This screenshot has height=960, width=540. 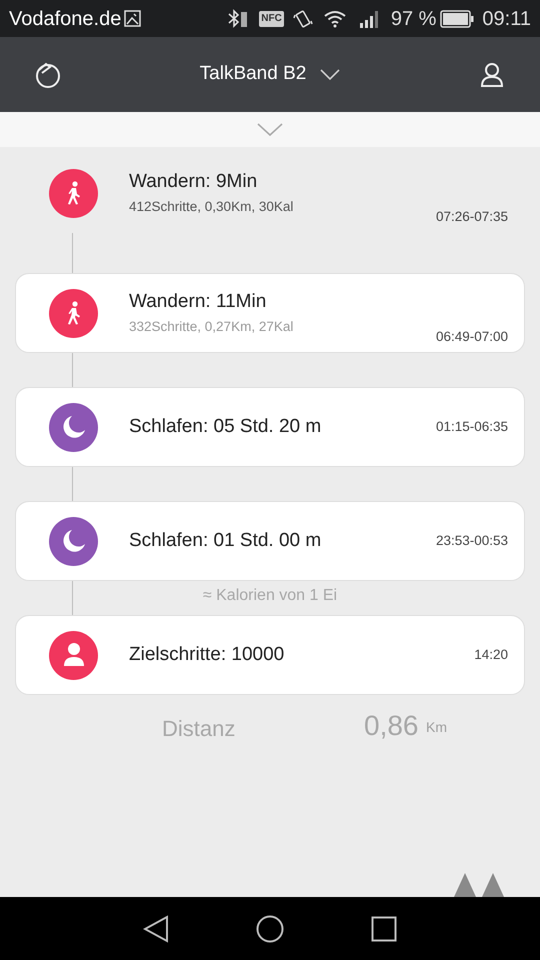 What do you see at coordinates (133, 18) in the screenshot?
I see `image-icon` at bounding box center [133, 18].